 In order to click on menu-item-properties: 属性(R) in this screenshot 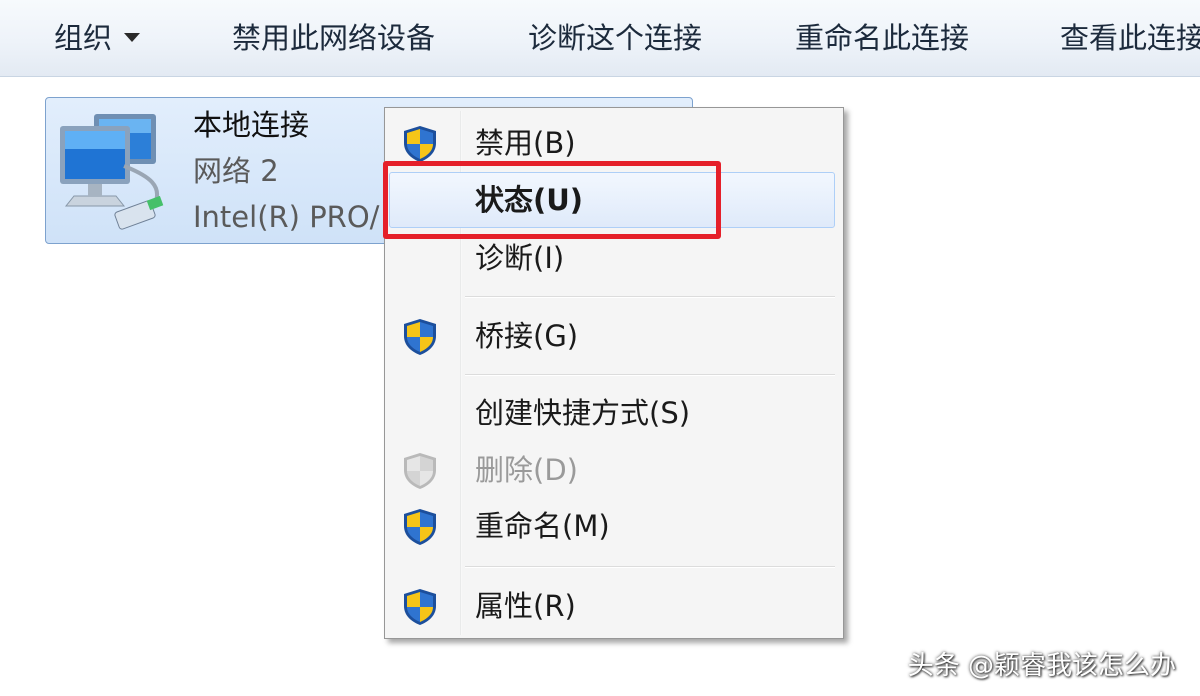, I will do `click(614, 606)`.